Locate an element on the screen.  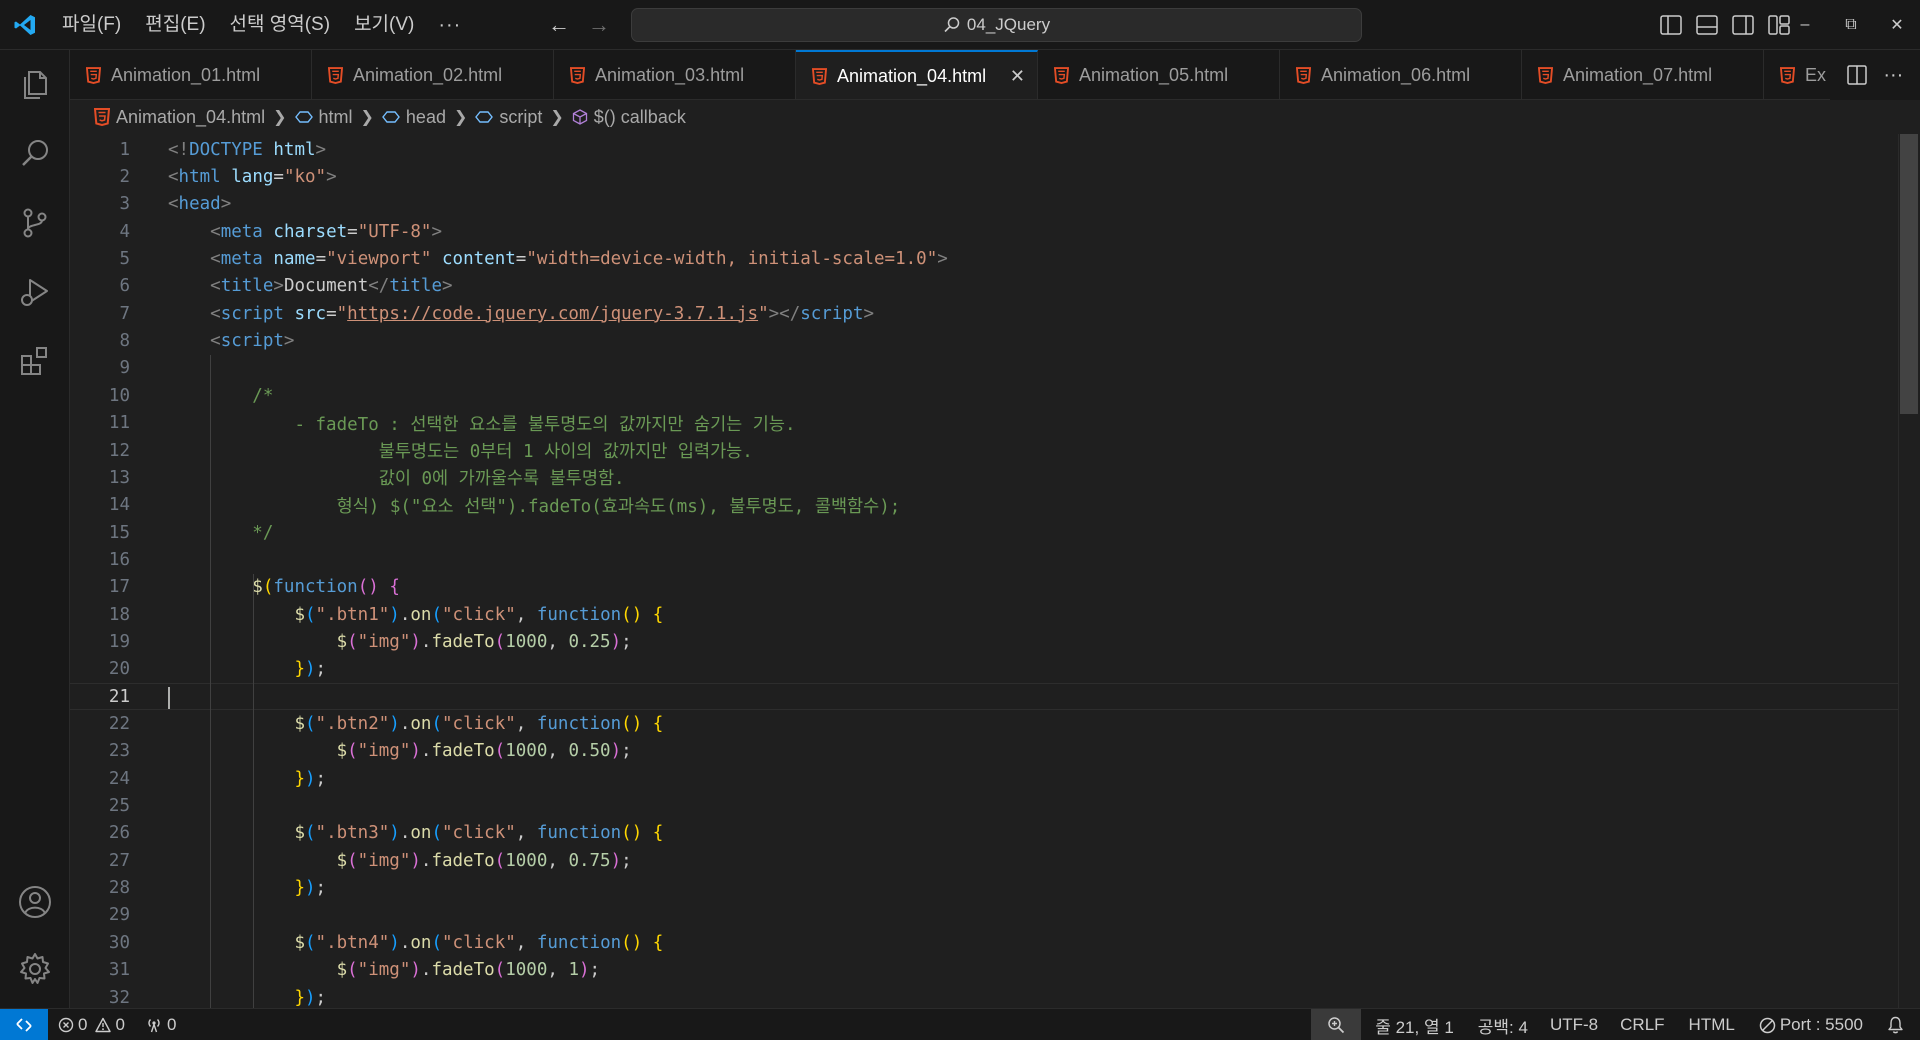
code-line: 32 }); is located at coordinates (985, 996).